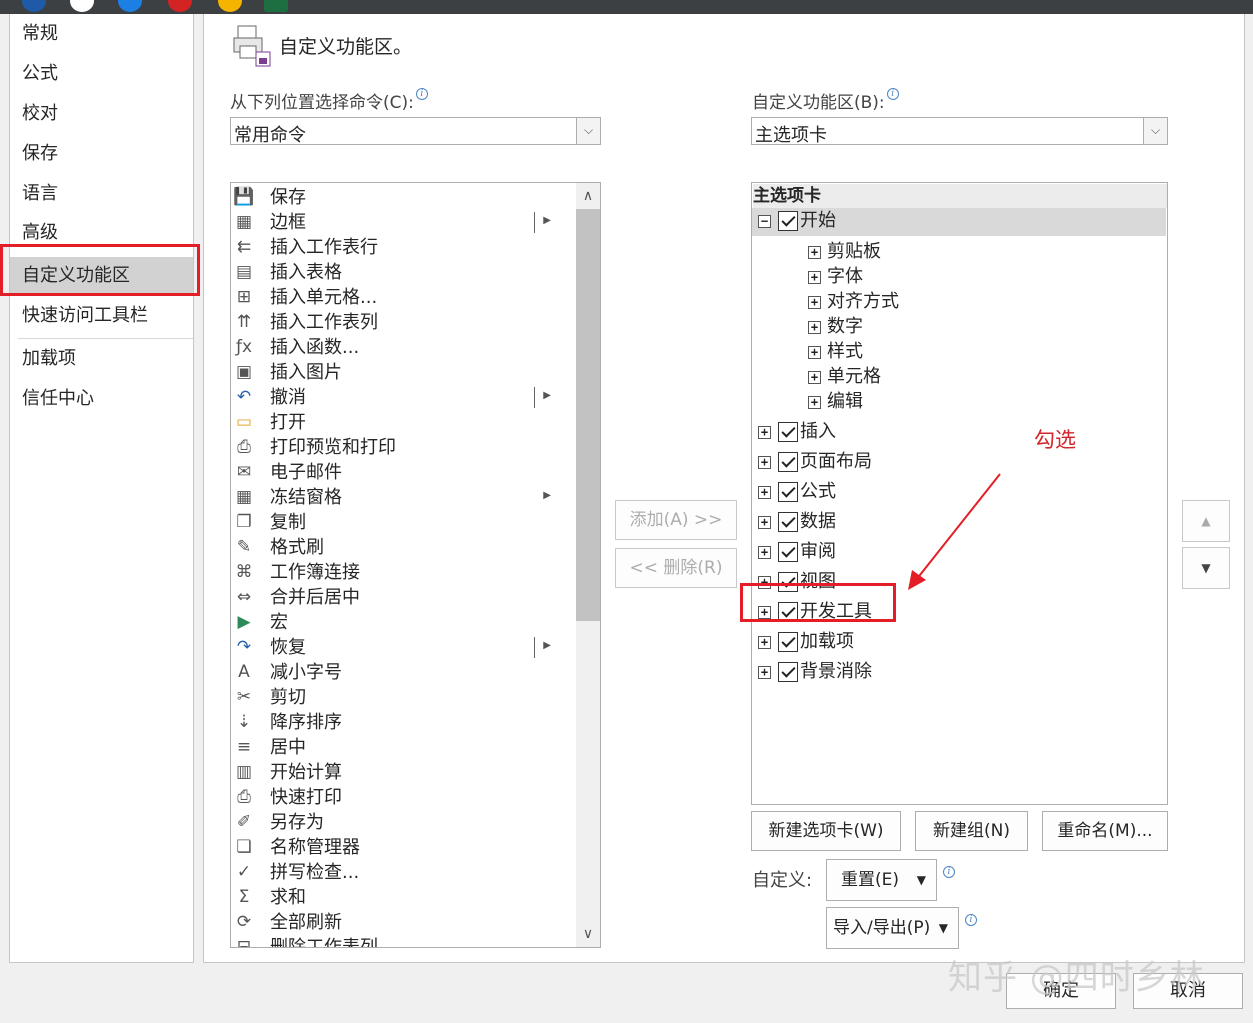 The image size is (1253, 1023). I want to click on ribbon-tab-node: + 背景消除, so click(952, 673).